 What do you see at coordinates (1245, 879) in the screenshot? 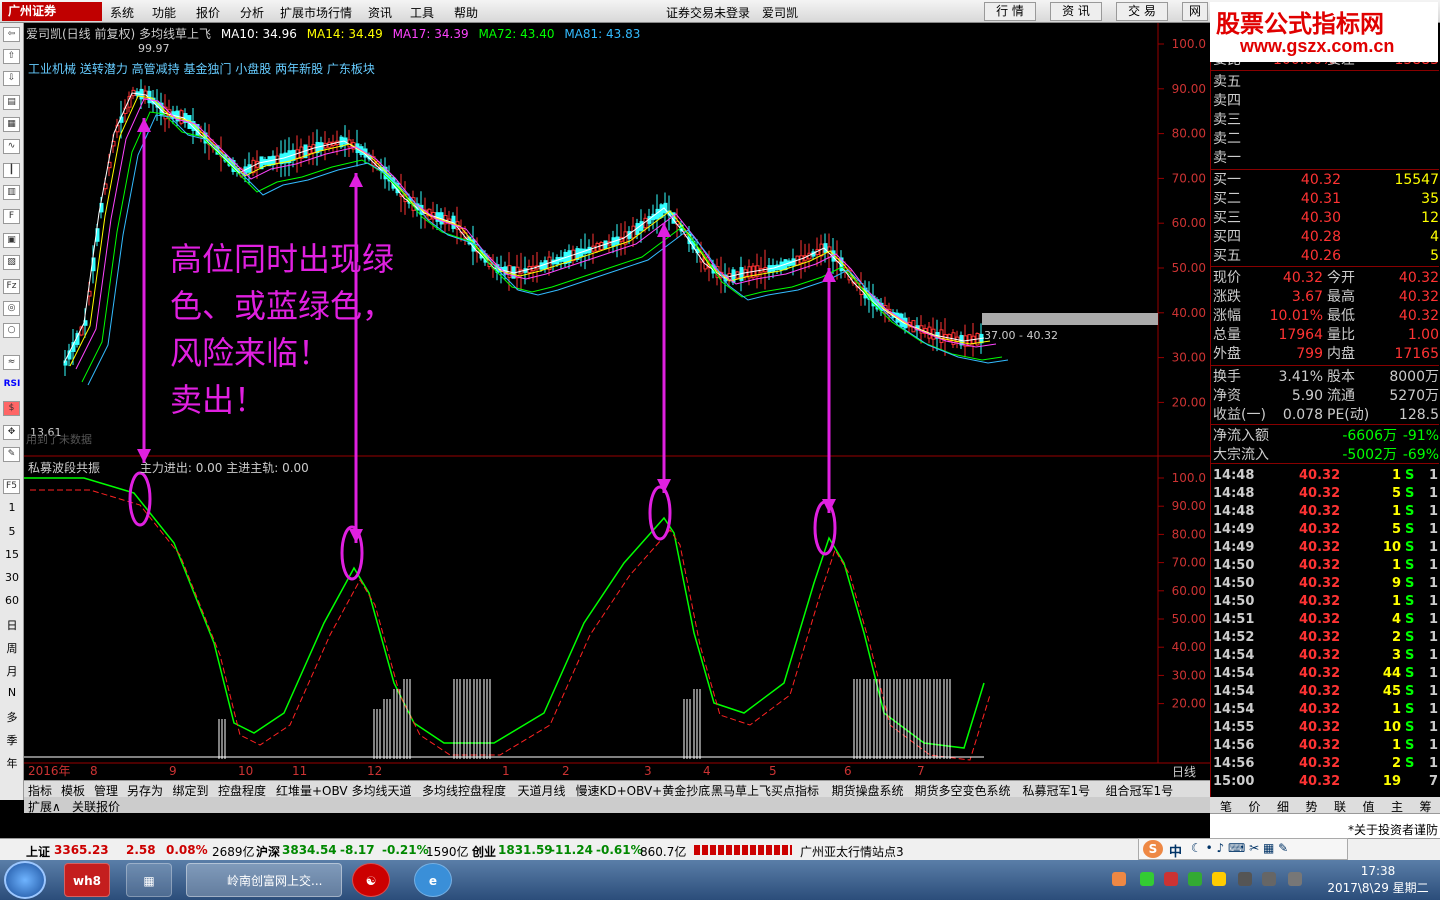
I see `tray-volume-icon` at bounding box center [1245, 879].